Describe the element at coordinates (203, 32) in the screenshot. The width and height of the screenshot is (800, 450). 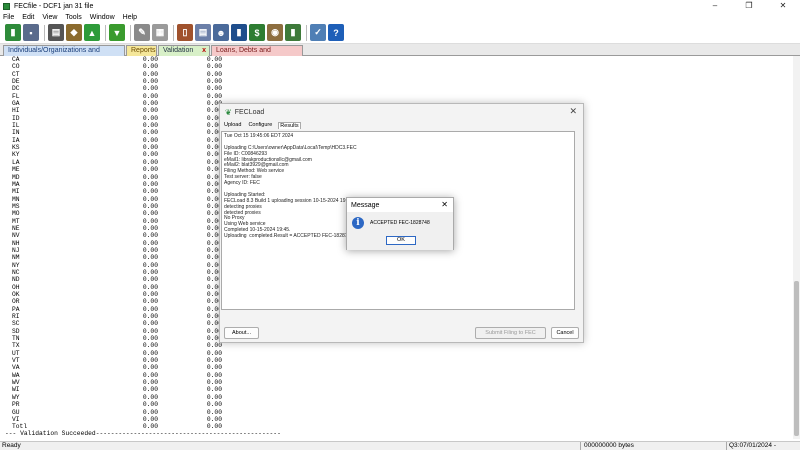
I see `form-icon: ▤` at that location.